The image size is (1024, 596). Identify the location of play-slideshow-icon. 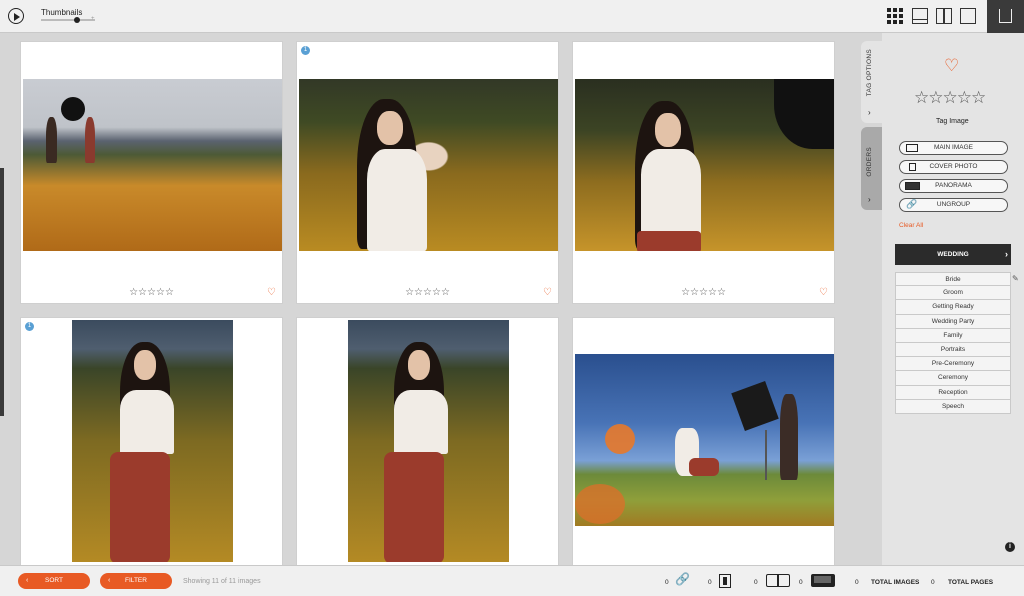
(16, 16).